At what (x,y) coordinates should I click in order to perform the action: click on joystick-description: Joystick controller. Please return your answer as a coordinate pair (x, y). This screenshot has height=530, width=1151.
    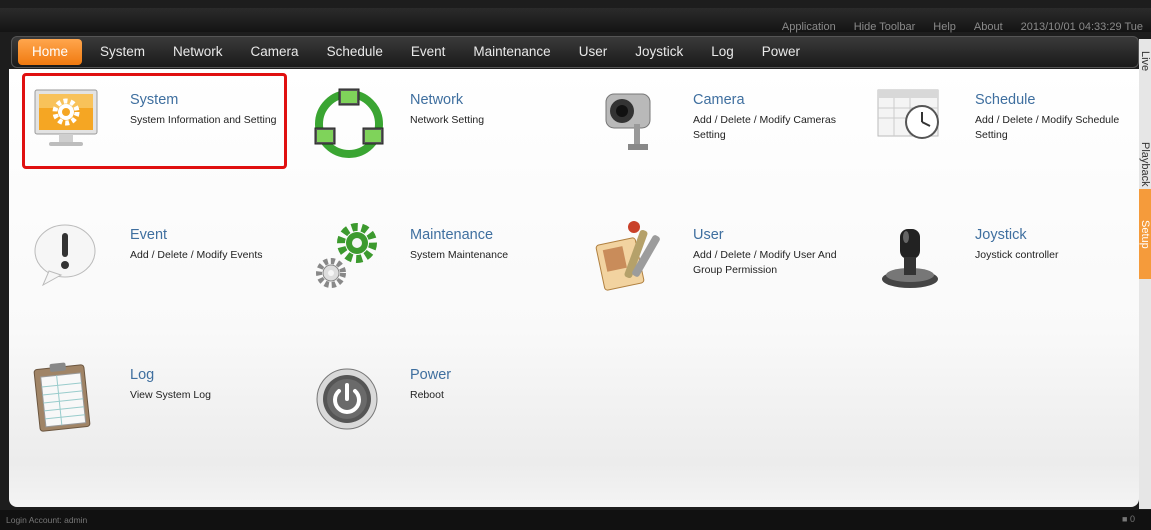
    Looking at the image, I should click on (1017, 255).